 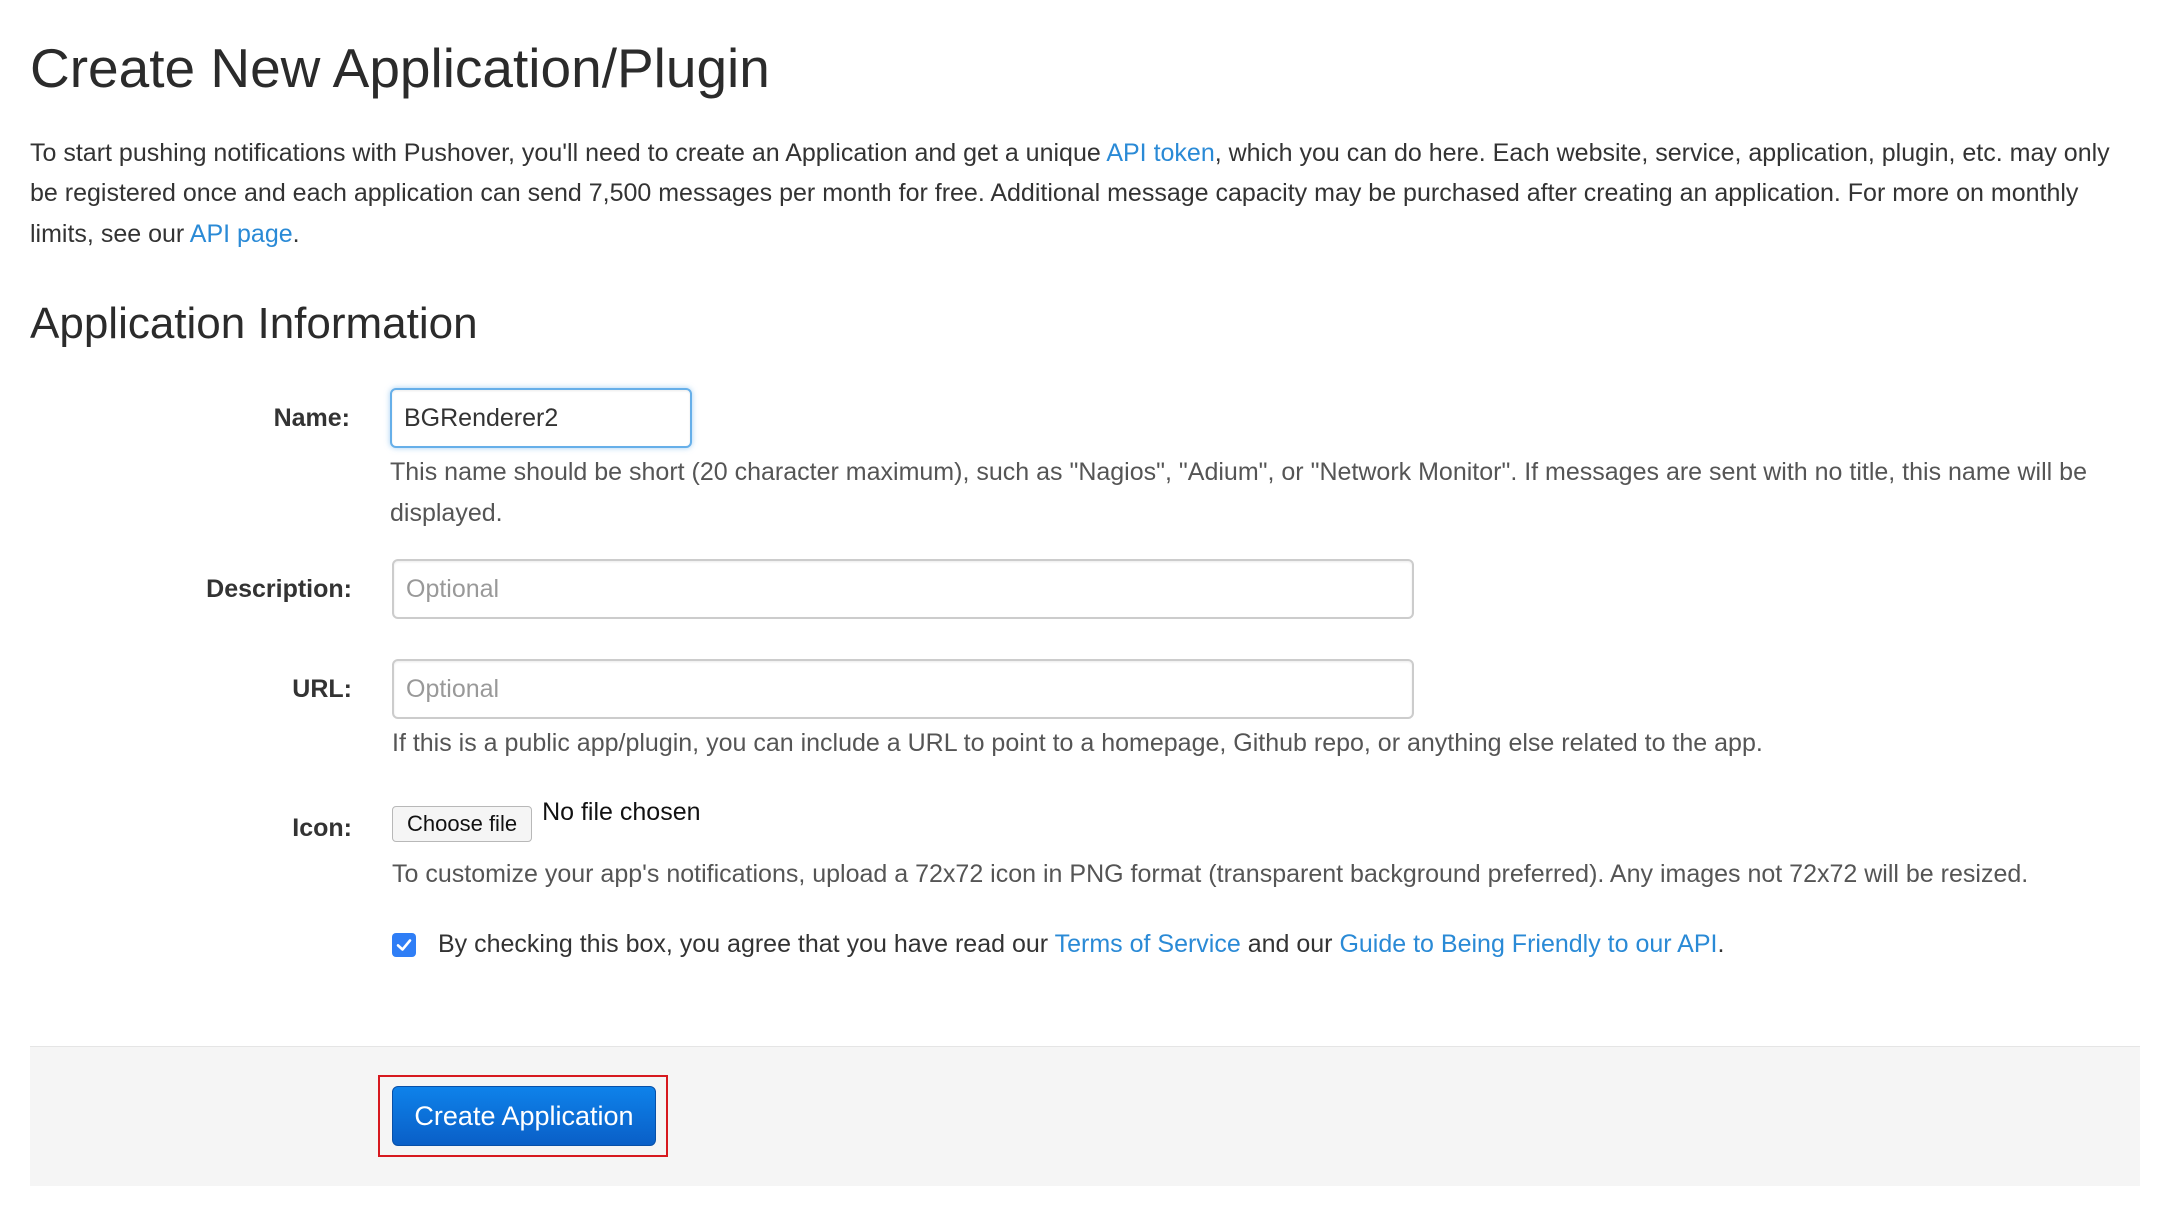 I want to click on description-label: Description:, so click(x=279, y=589).